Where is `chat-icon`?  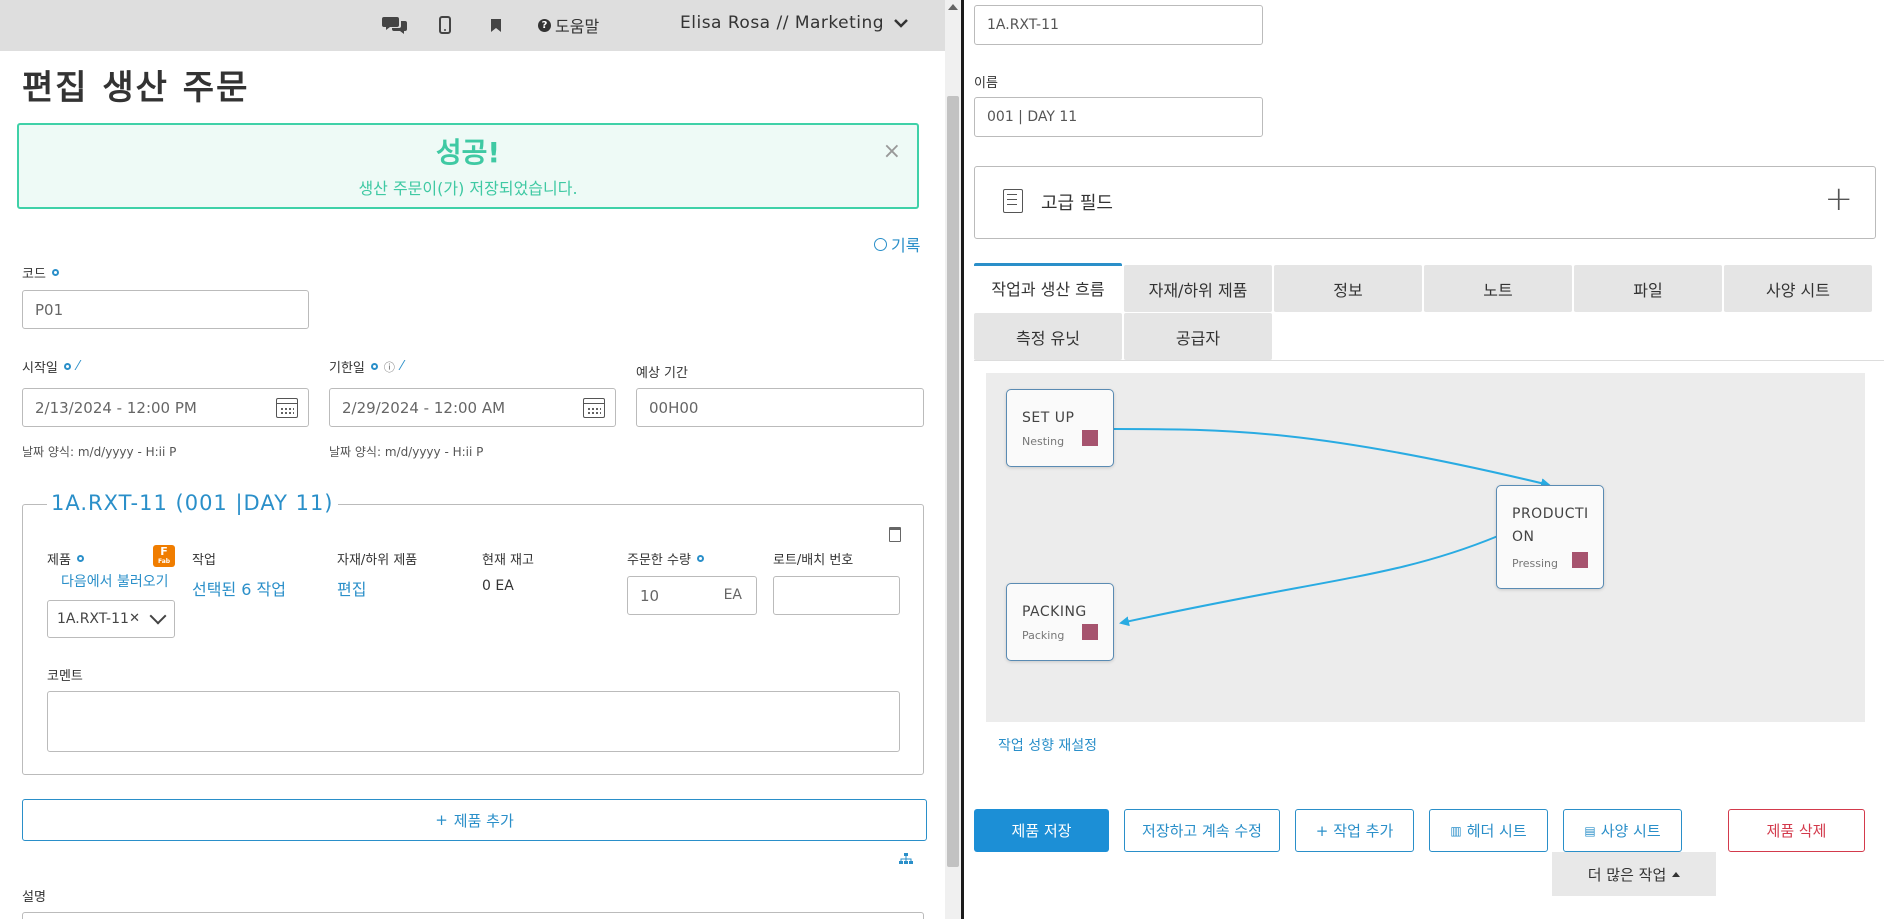
chat-icon is located at coordinates (395, 25).